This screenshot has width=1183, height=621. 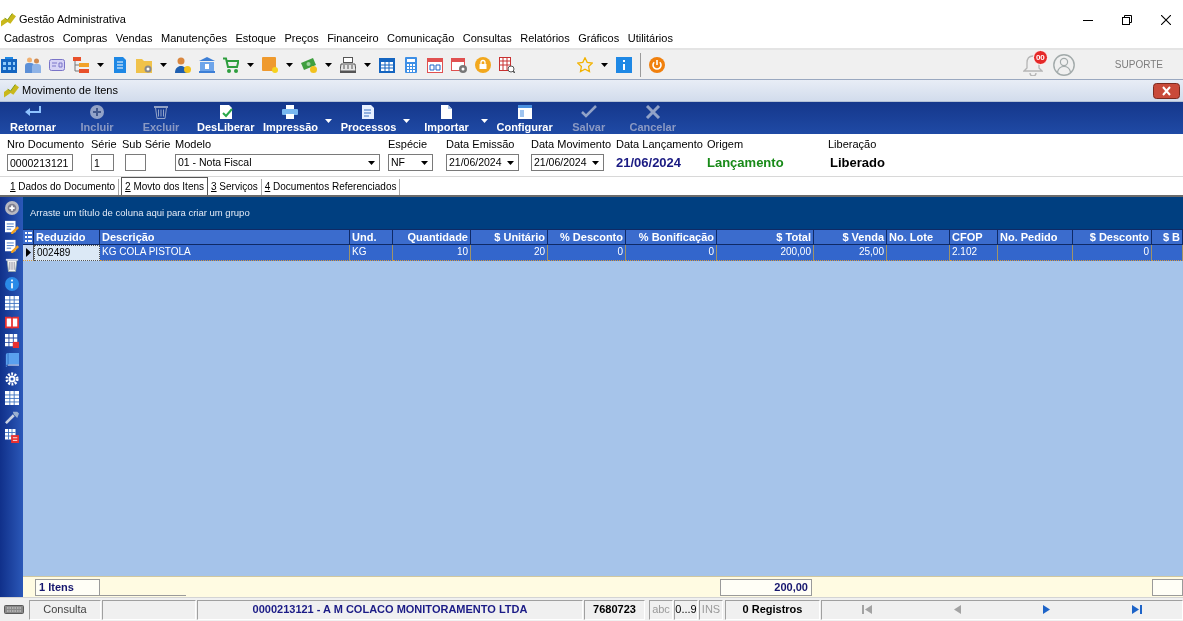 What do you see at coordinates (67, 587) in the screenshot?
I see `count-field: 1 Itens` at bounding box center [67, 587].